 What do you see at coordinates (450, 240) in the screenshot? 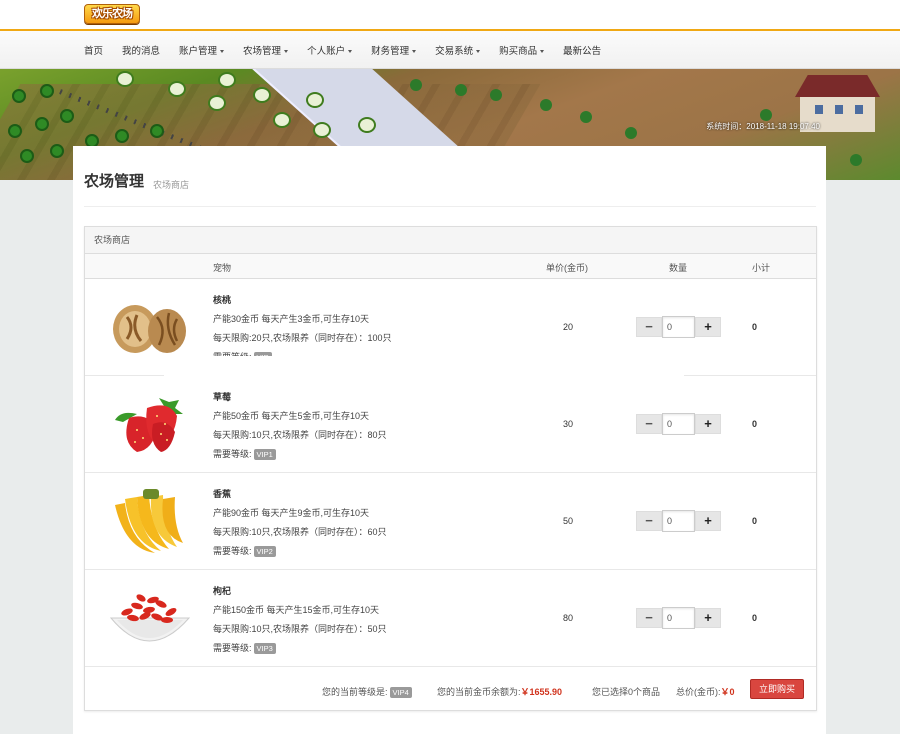
I see `store-box-title: 农场商店` at bounding box center [450, 240].